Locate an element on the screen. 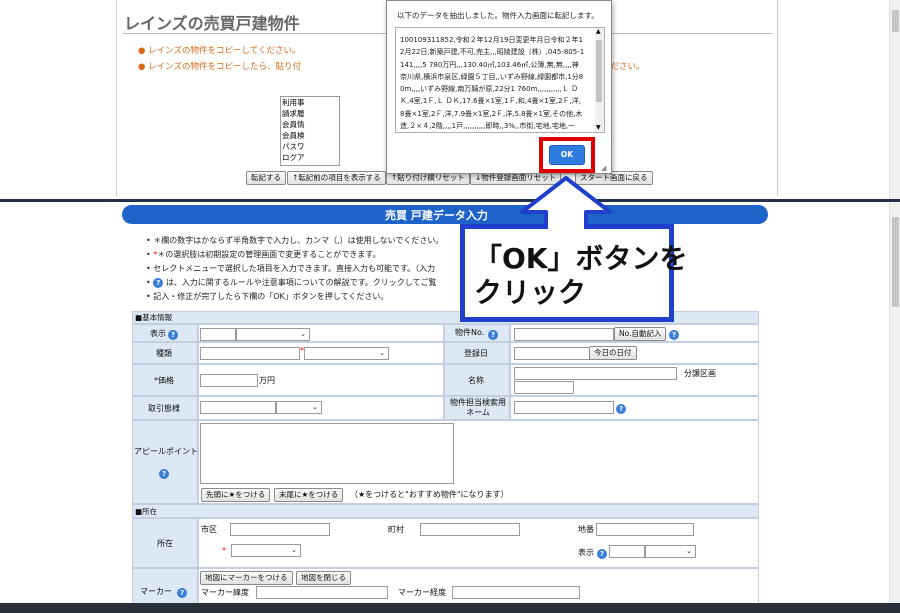 The height and width of the screenshot is (613, 900). label-town: 町村 is located at coordinates (396, 529).